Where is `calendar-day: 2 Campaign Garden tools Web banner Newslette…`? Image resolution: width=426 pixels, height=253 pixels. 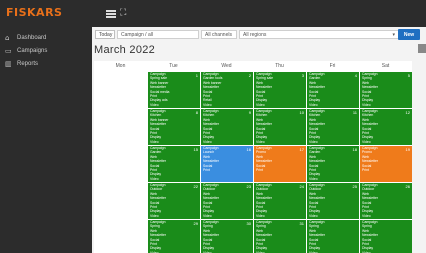
calendar-day: 2 Campaign Garden tools Web banner Newslette… is located at coordinates (226, 90).